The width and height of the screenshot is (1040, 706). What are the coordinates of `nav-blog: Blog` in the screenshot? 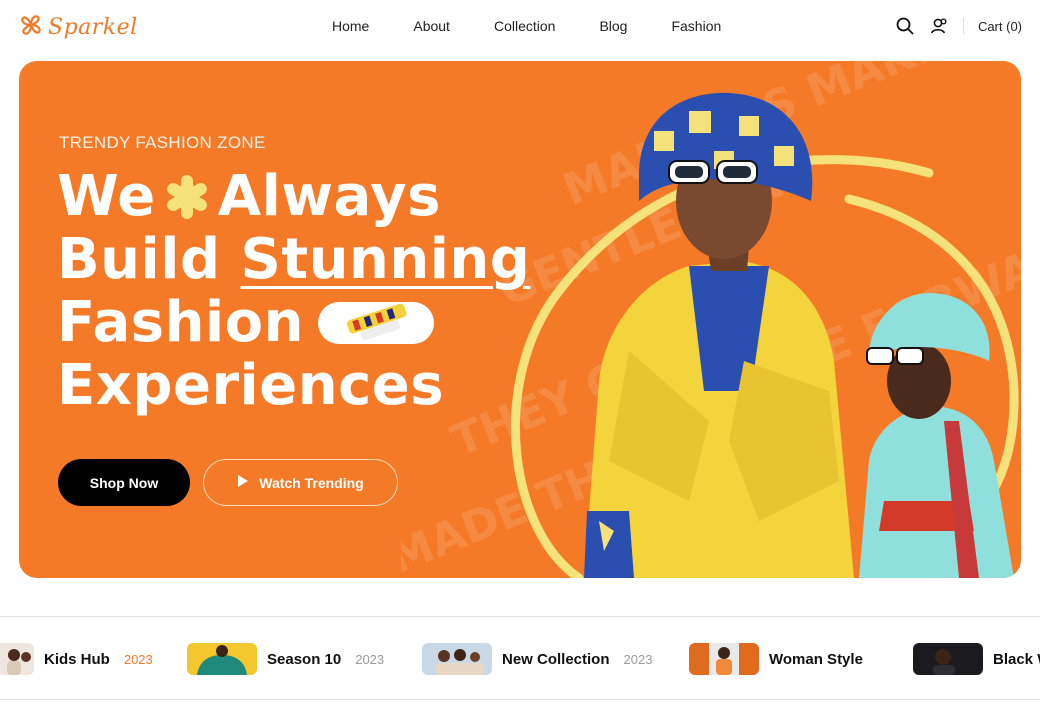 It's located at (613, 26).